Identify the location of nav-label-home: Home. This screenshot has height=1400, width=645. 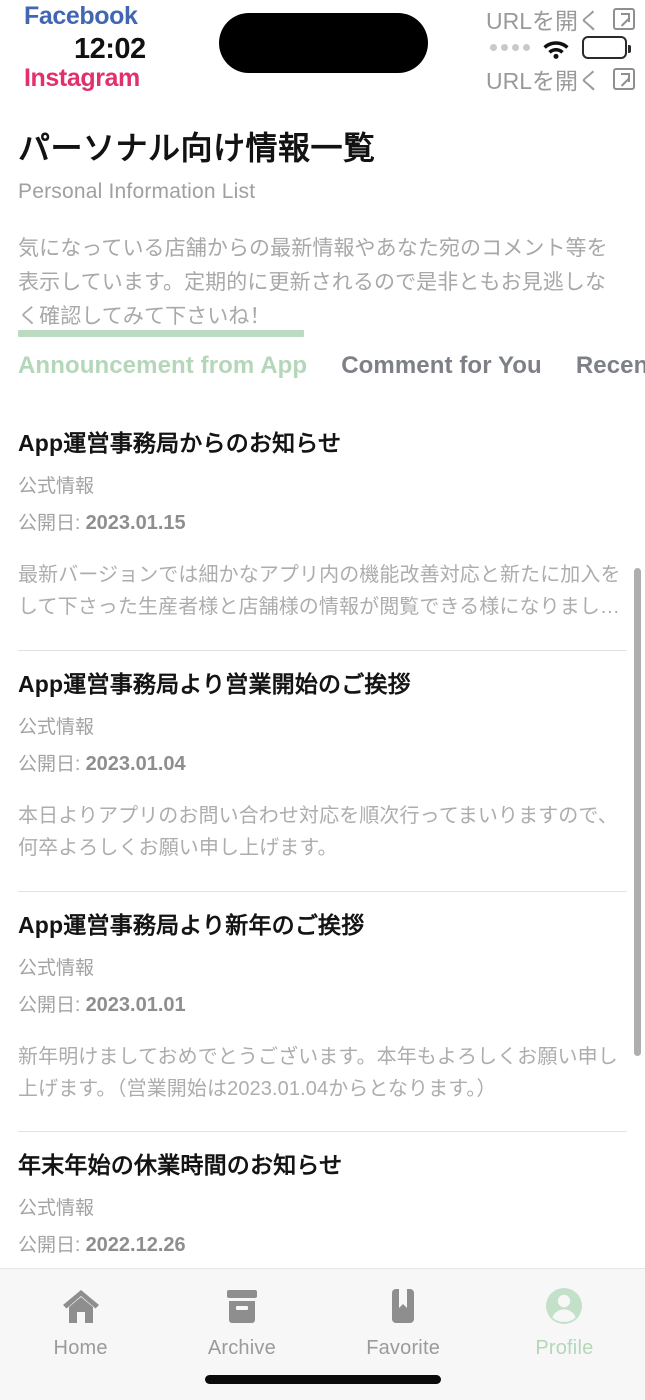
(80, 1348).